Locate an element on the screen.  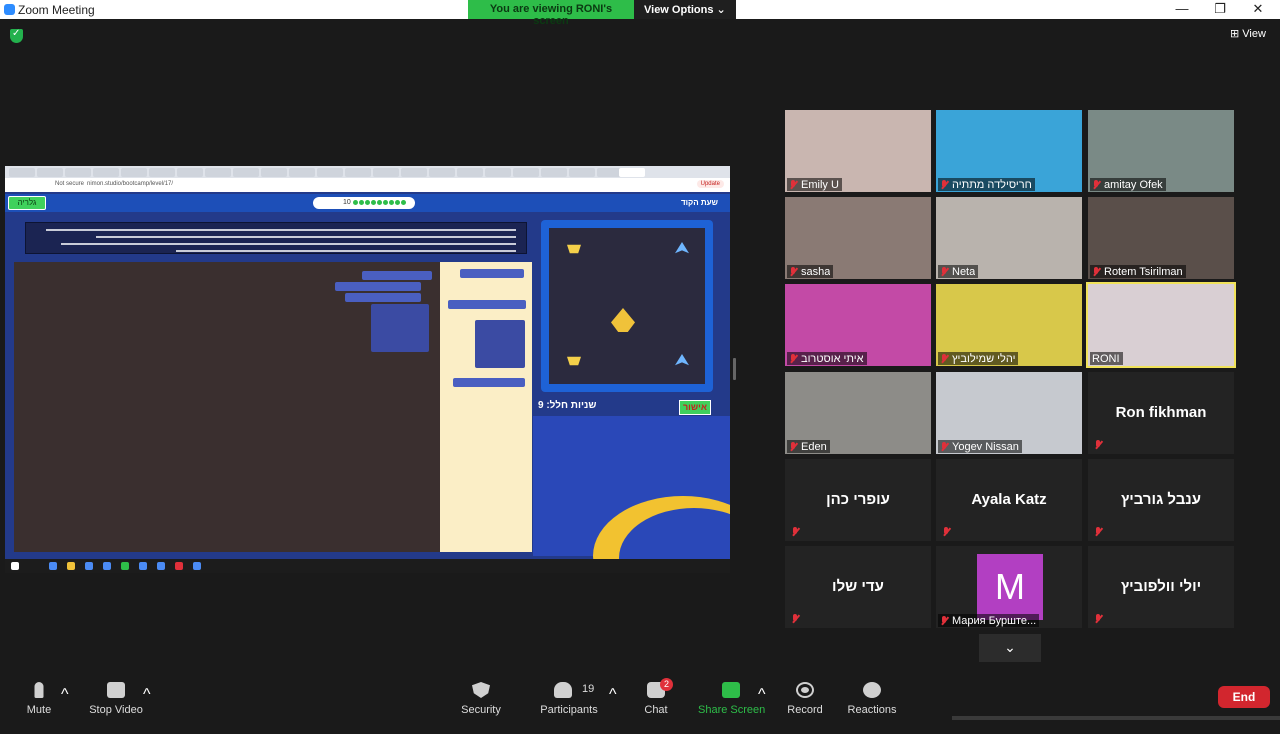
security-button: Security is located at coordinates (481, 696).